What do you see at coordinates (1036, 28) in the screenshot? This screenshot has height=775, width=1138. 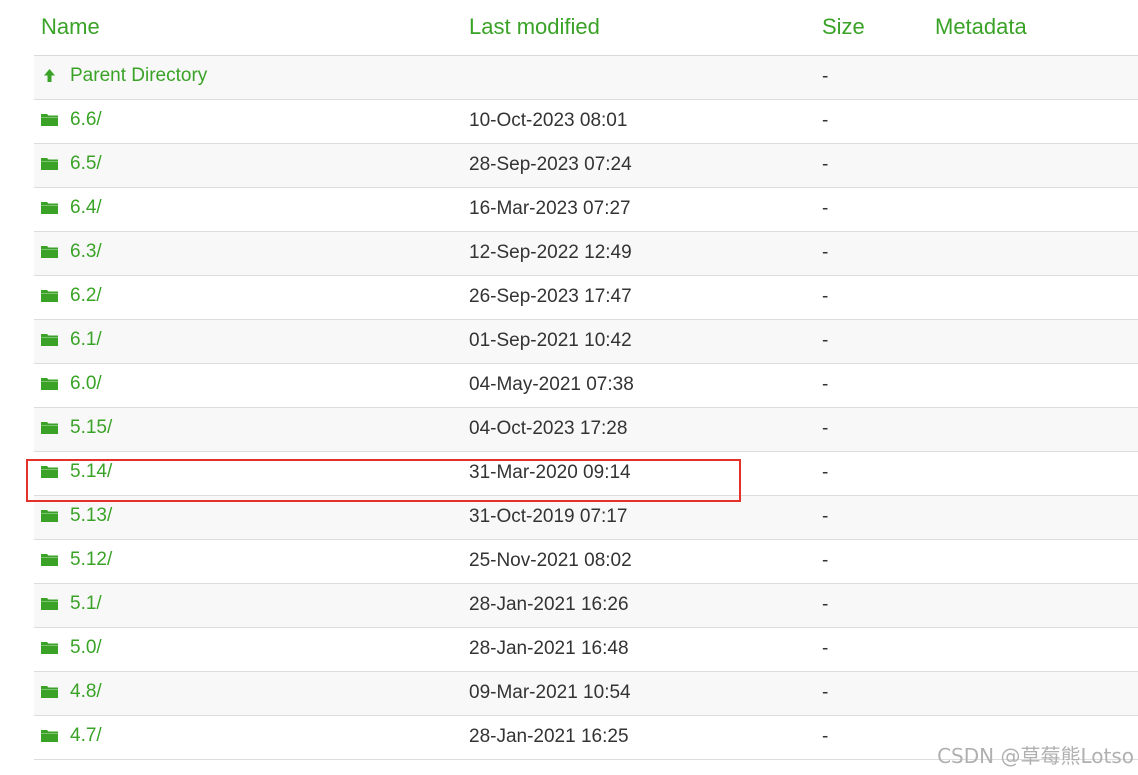 I see `column-header-metadata: Metadata` at bounding box center [1036, 28].